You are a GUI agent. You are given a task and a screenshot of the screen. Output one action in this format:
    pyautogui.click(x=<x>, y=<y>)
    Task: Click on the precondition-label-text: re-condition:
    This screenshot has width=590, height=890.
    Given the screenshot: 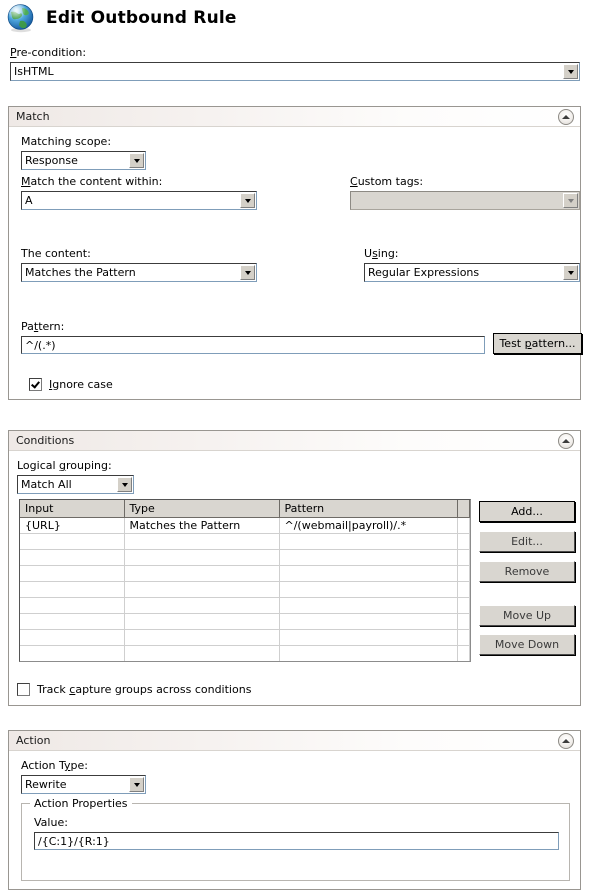 What is the action you would take?
    pyautogui.click(x=51, y=52)
    